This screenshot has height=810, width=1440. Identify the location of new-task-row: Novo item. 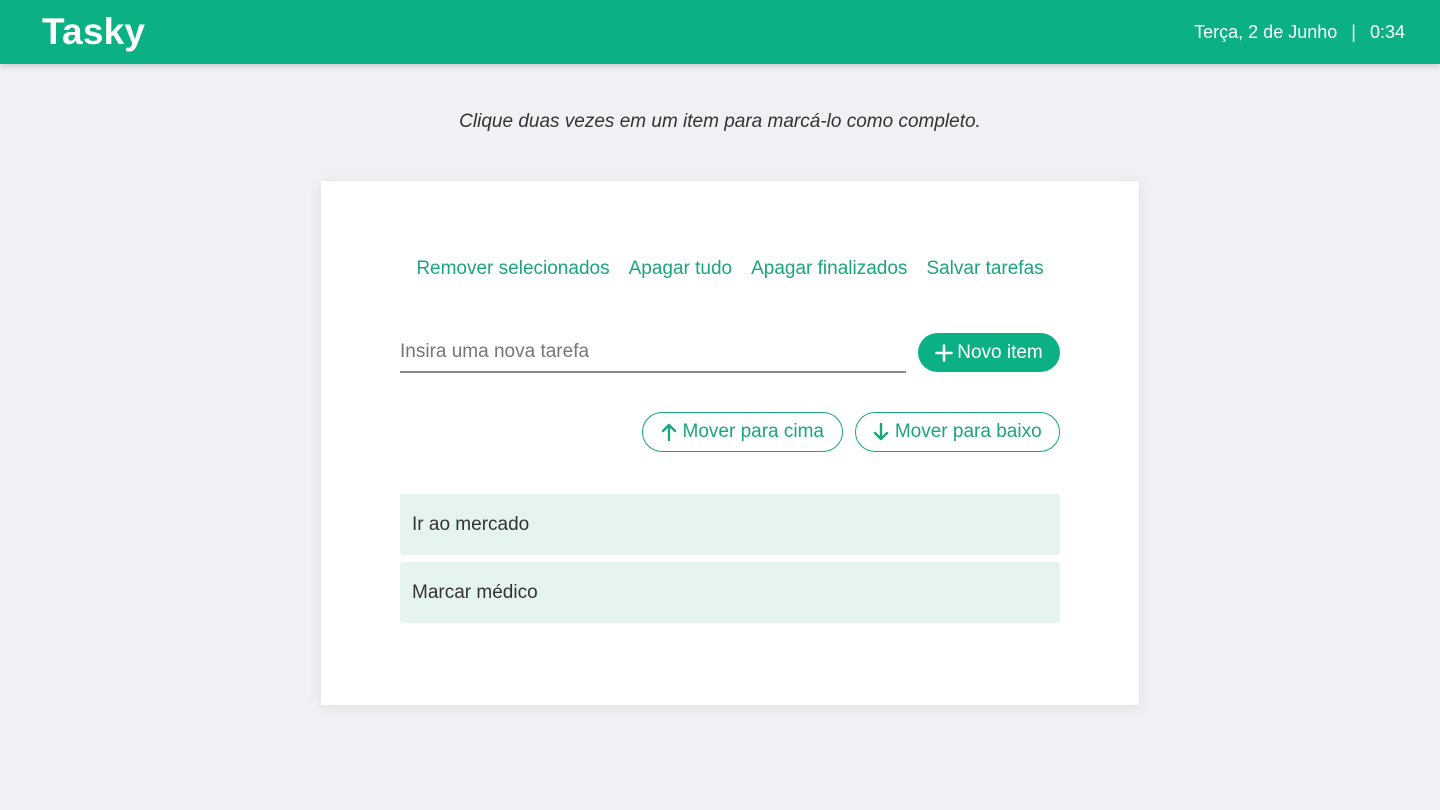
(730, 353).